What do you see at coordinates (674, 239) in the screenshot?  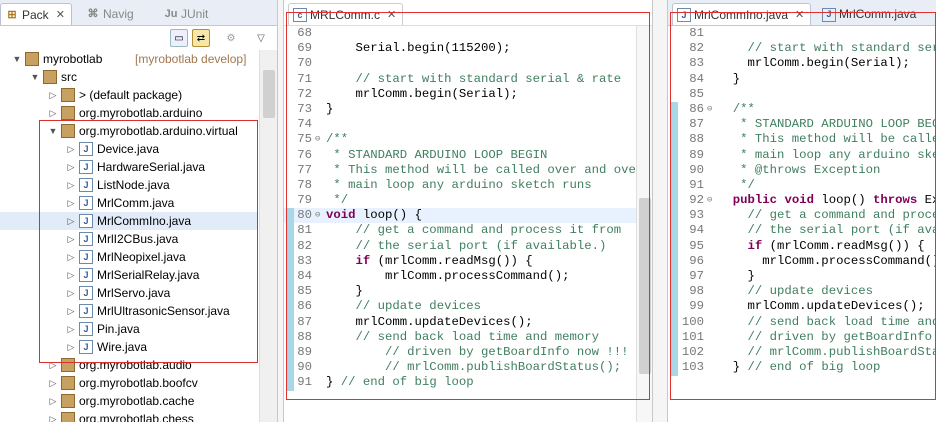 I see `change-bar` at bounding box center [674, 239].